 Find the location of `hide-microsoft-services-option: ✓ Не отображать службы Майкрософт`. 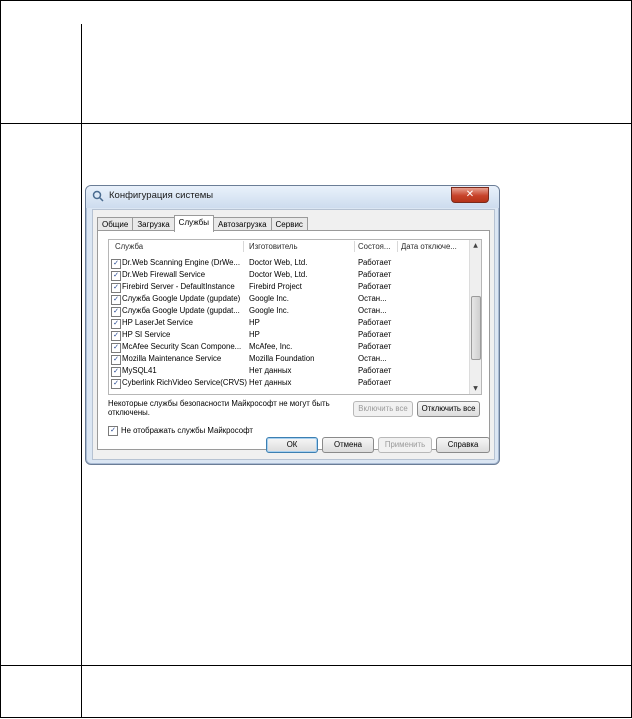

hide-microsoft-services-option: ✓ Не отображать службы Майкрософт is located at coordinates (180, 431).